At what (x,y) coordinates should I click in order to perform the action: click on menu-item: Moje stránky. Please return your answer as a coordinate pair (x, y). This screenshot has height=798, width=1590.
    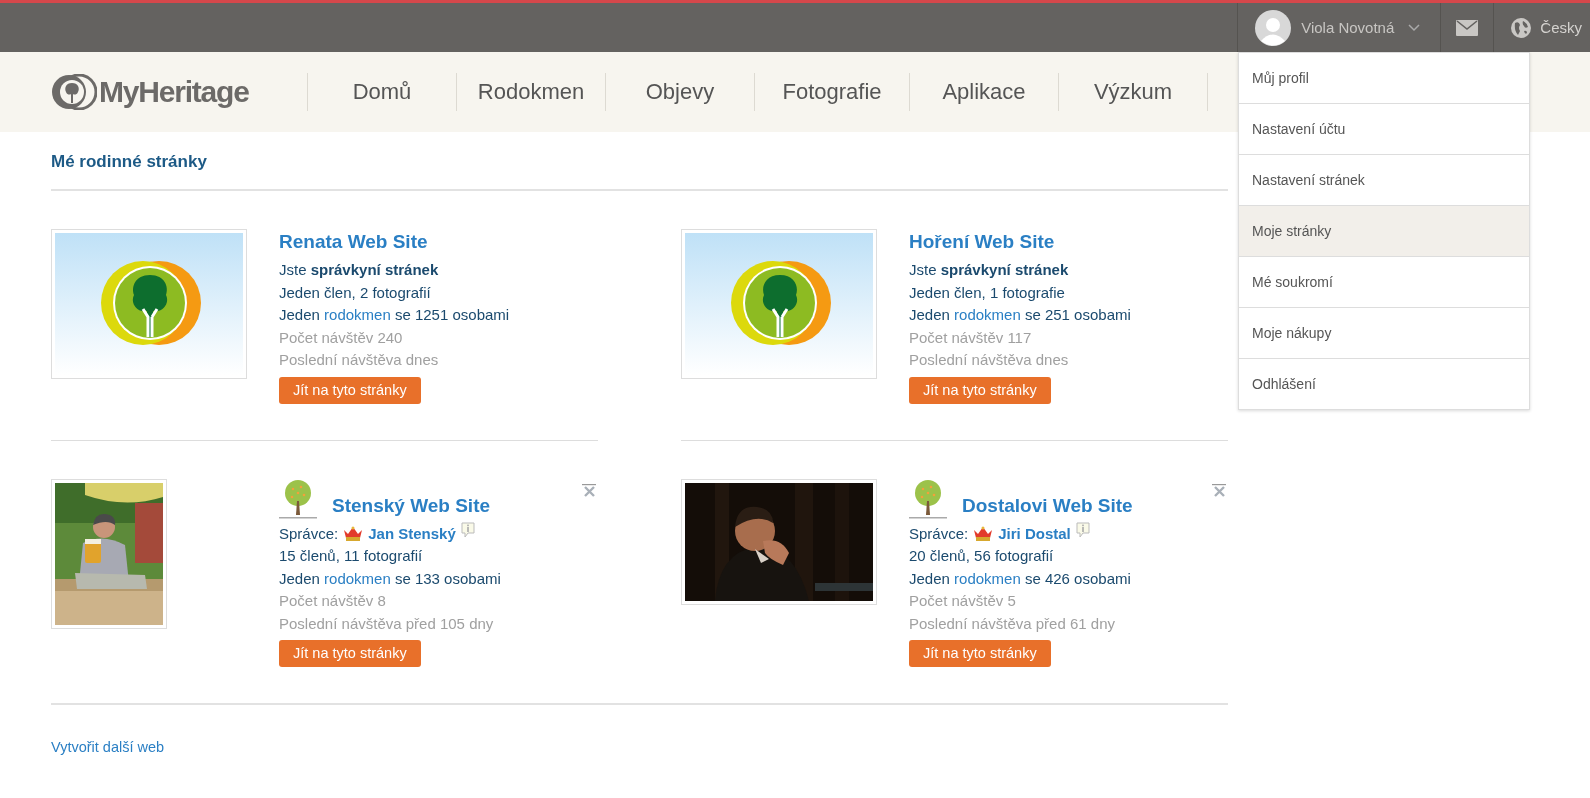
    Looking at the image, I should click on (1384, 231).